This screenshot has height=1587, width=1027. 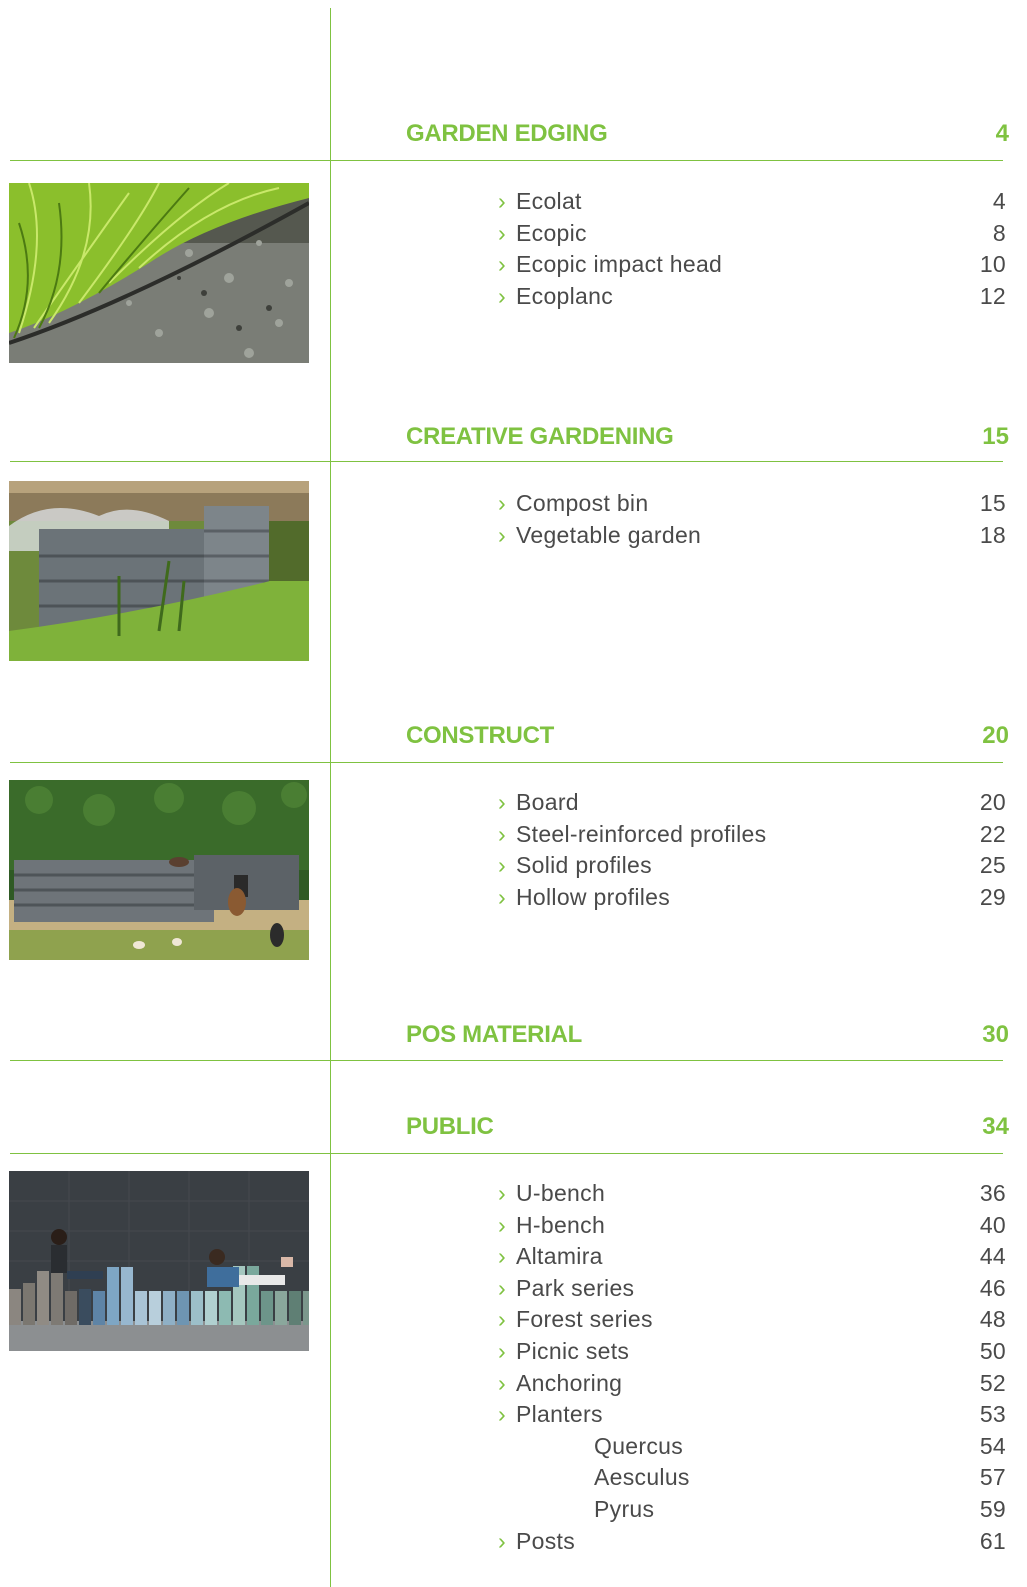 I want to click on toc-subitem: Aesculus 57, so click(x=753, y=1478).